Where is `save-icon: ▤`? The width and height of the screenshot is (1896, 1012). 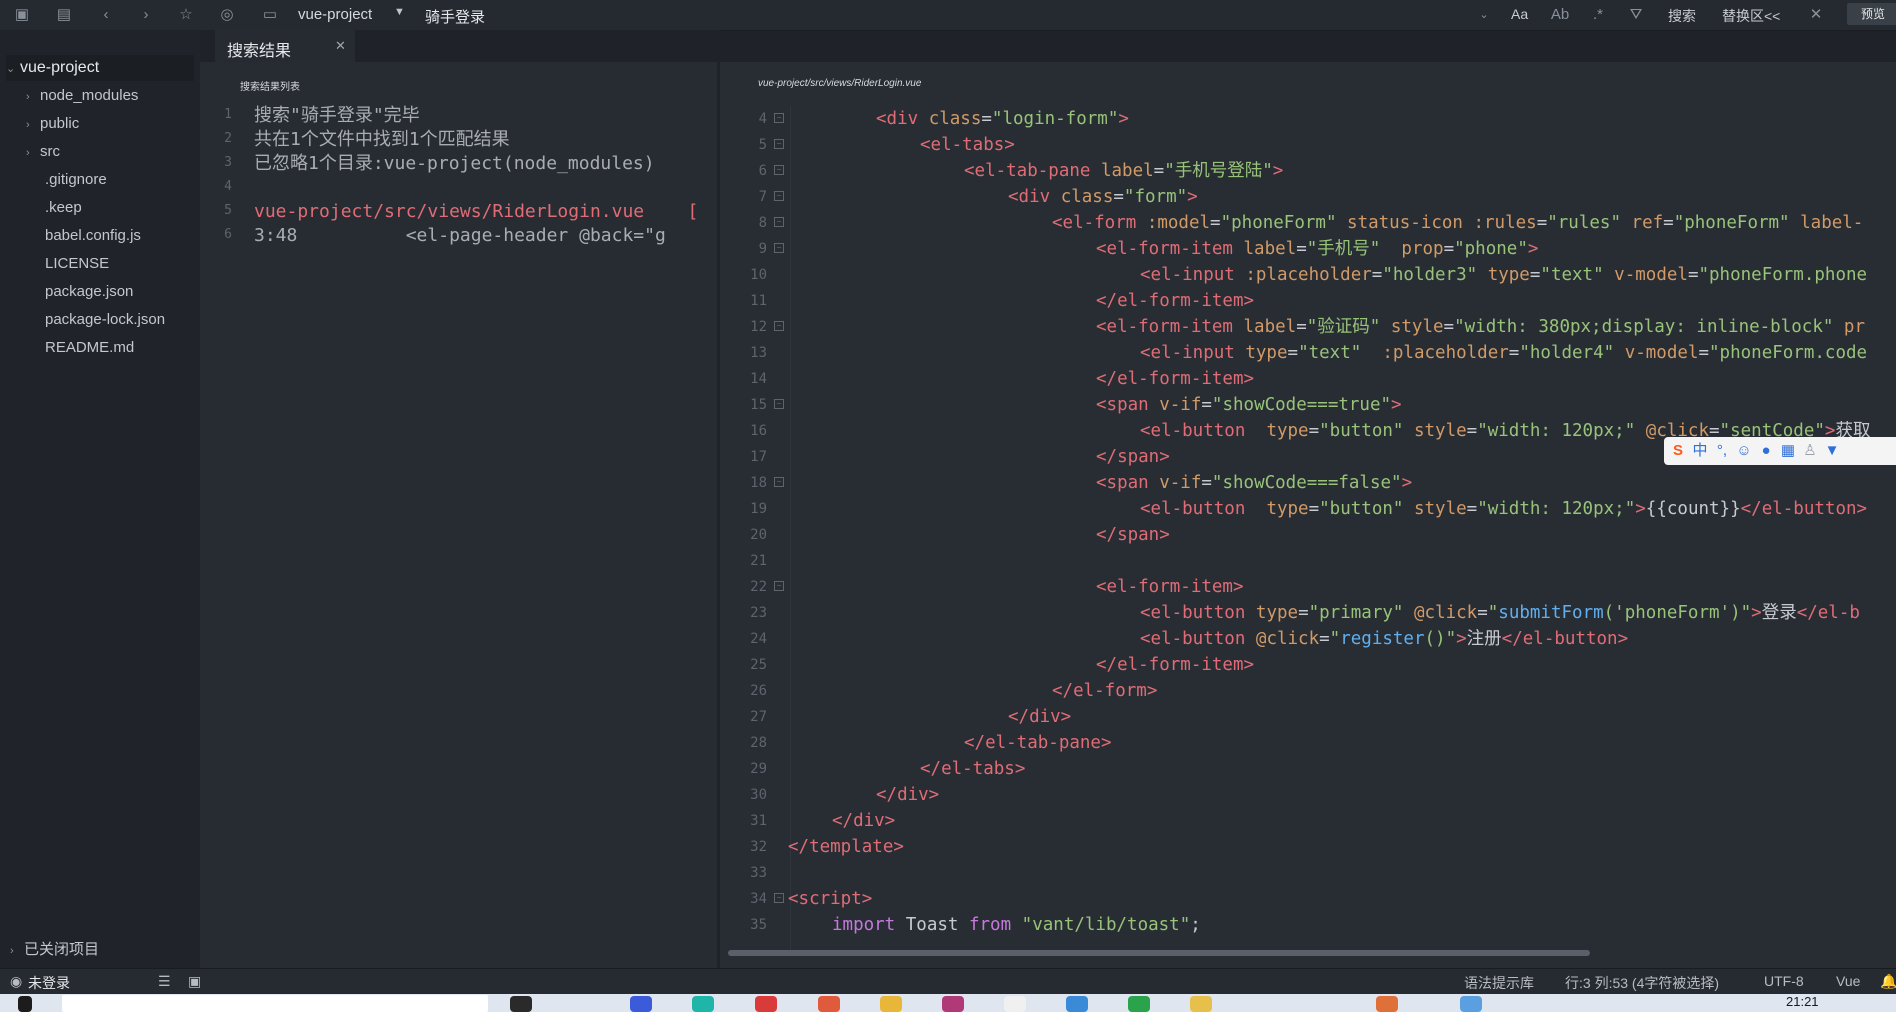 save-icon: ▤ is located at coordinates (64, 15).